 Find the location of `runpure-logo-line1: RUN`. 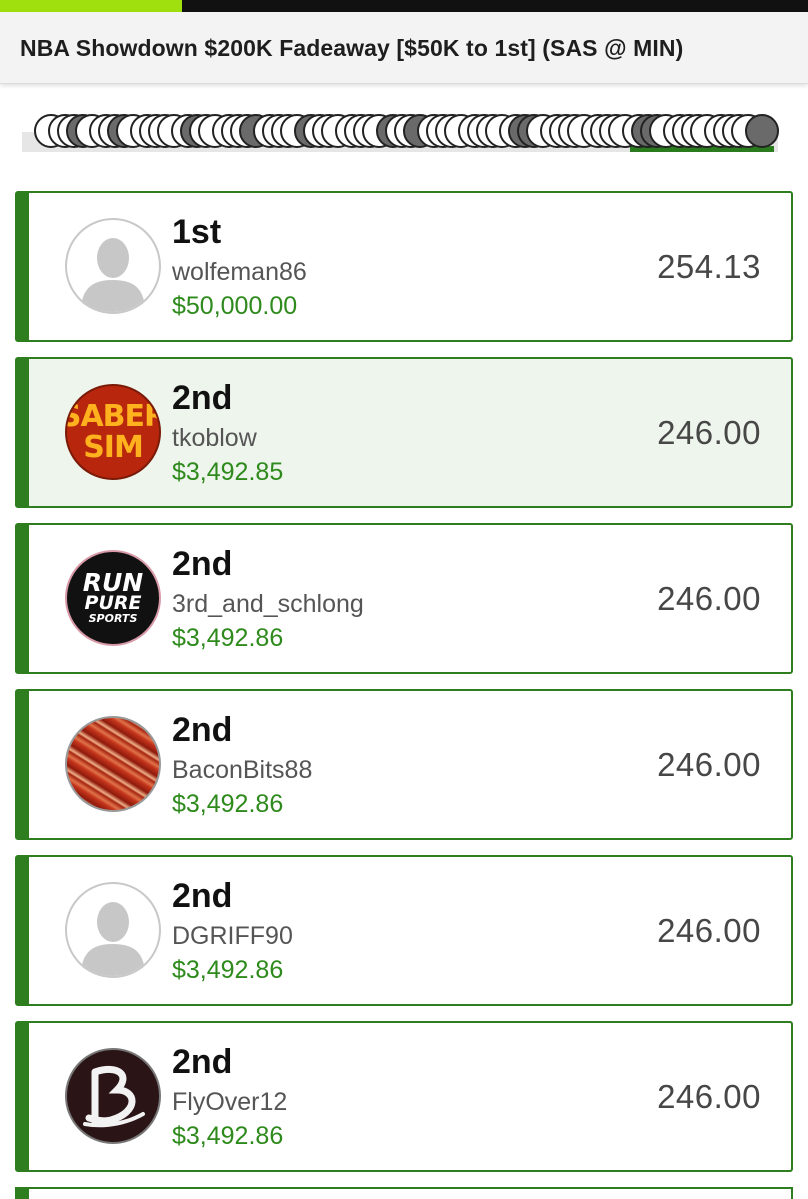

runpure-logo-line1: RUN is located at coordinates (113, 582).